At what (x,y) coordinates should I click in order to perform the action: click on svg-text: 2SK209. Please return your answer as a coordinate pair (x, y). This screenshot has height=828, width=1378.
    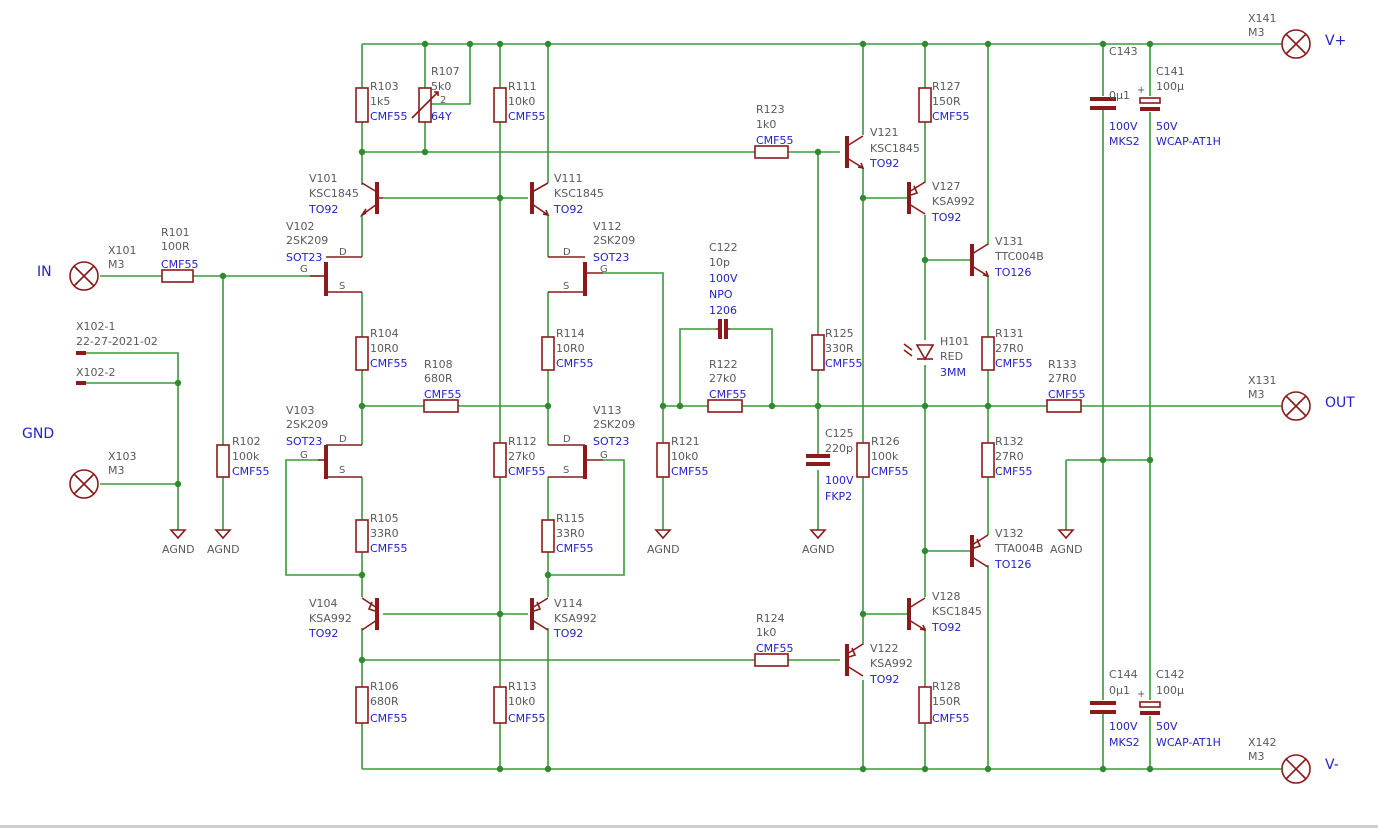
    Looking at the image, I should click on (614, 240).